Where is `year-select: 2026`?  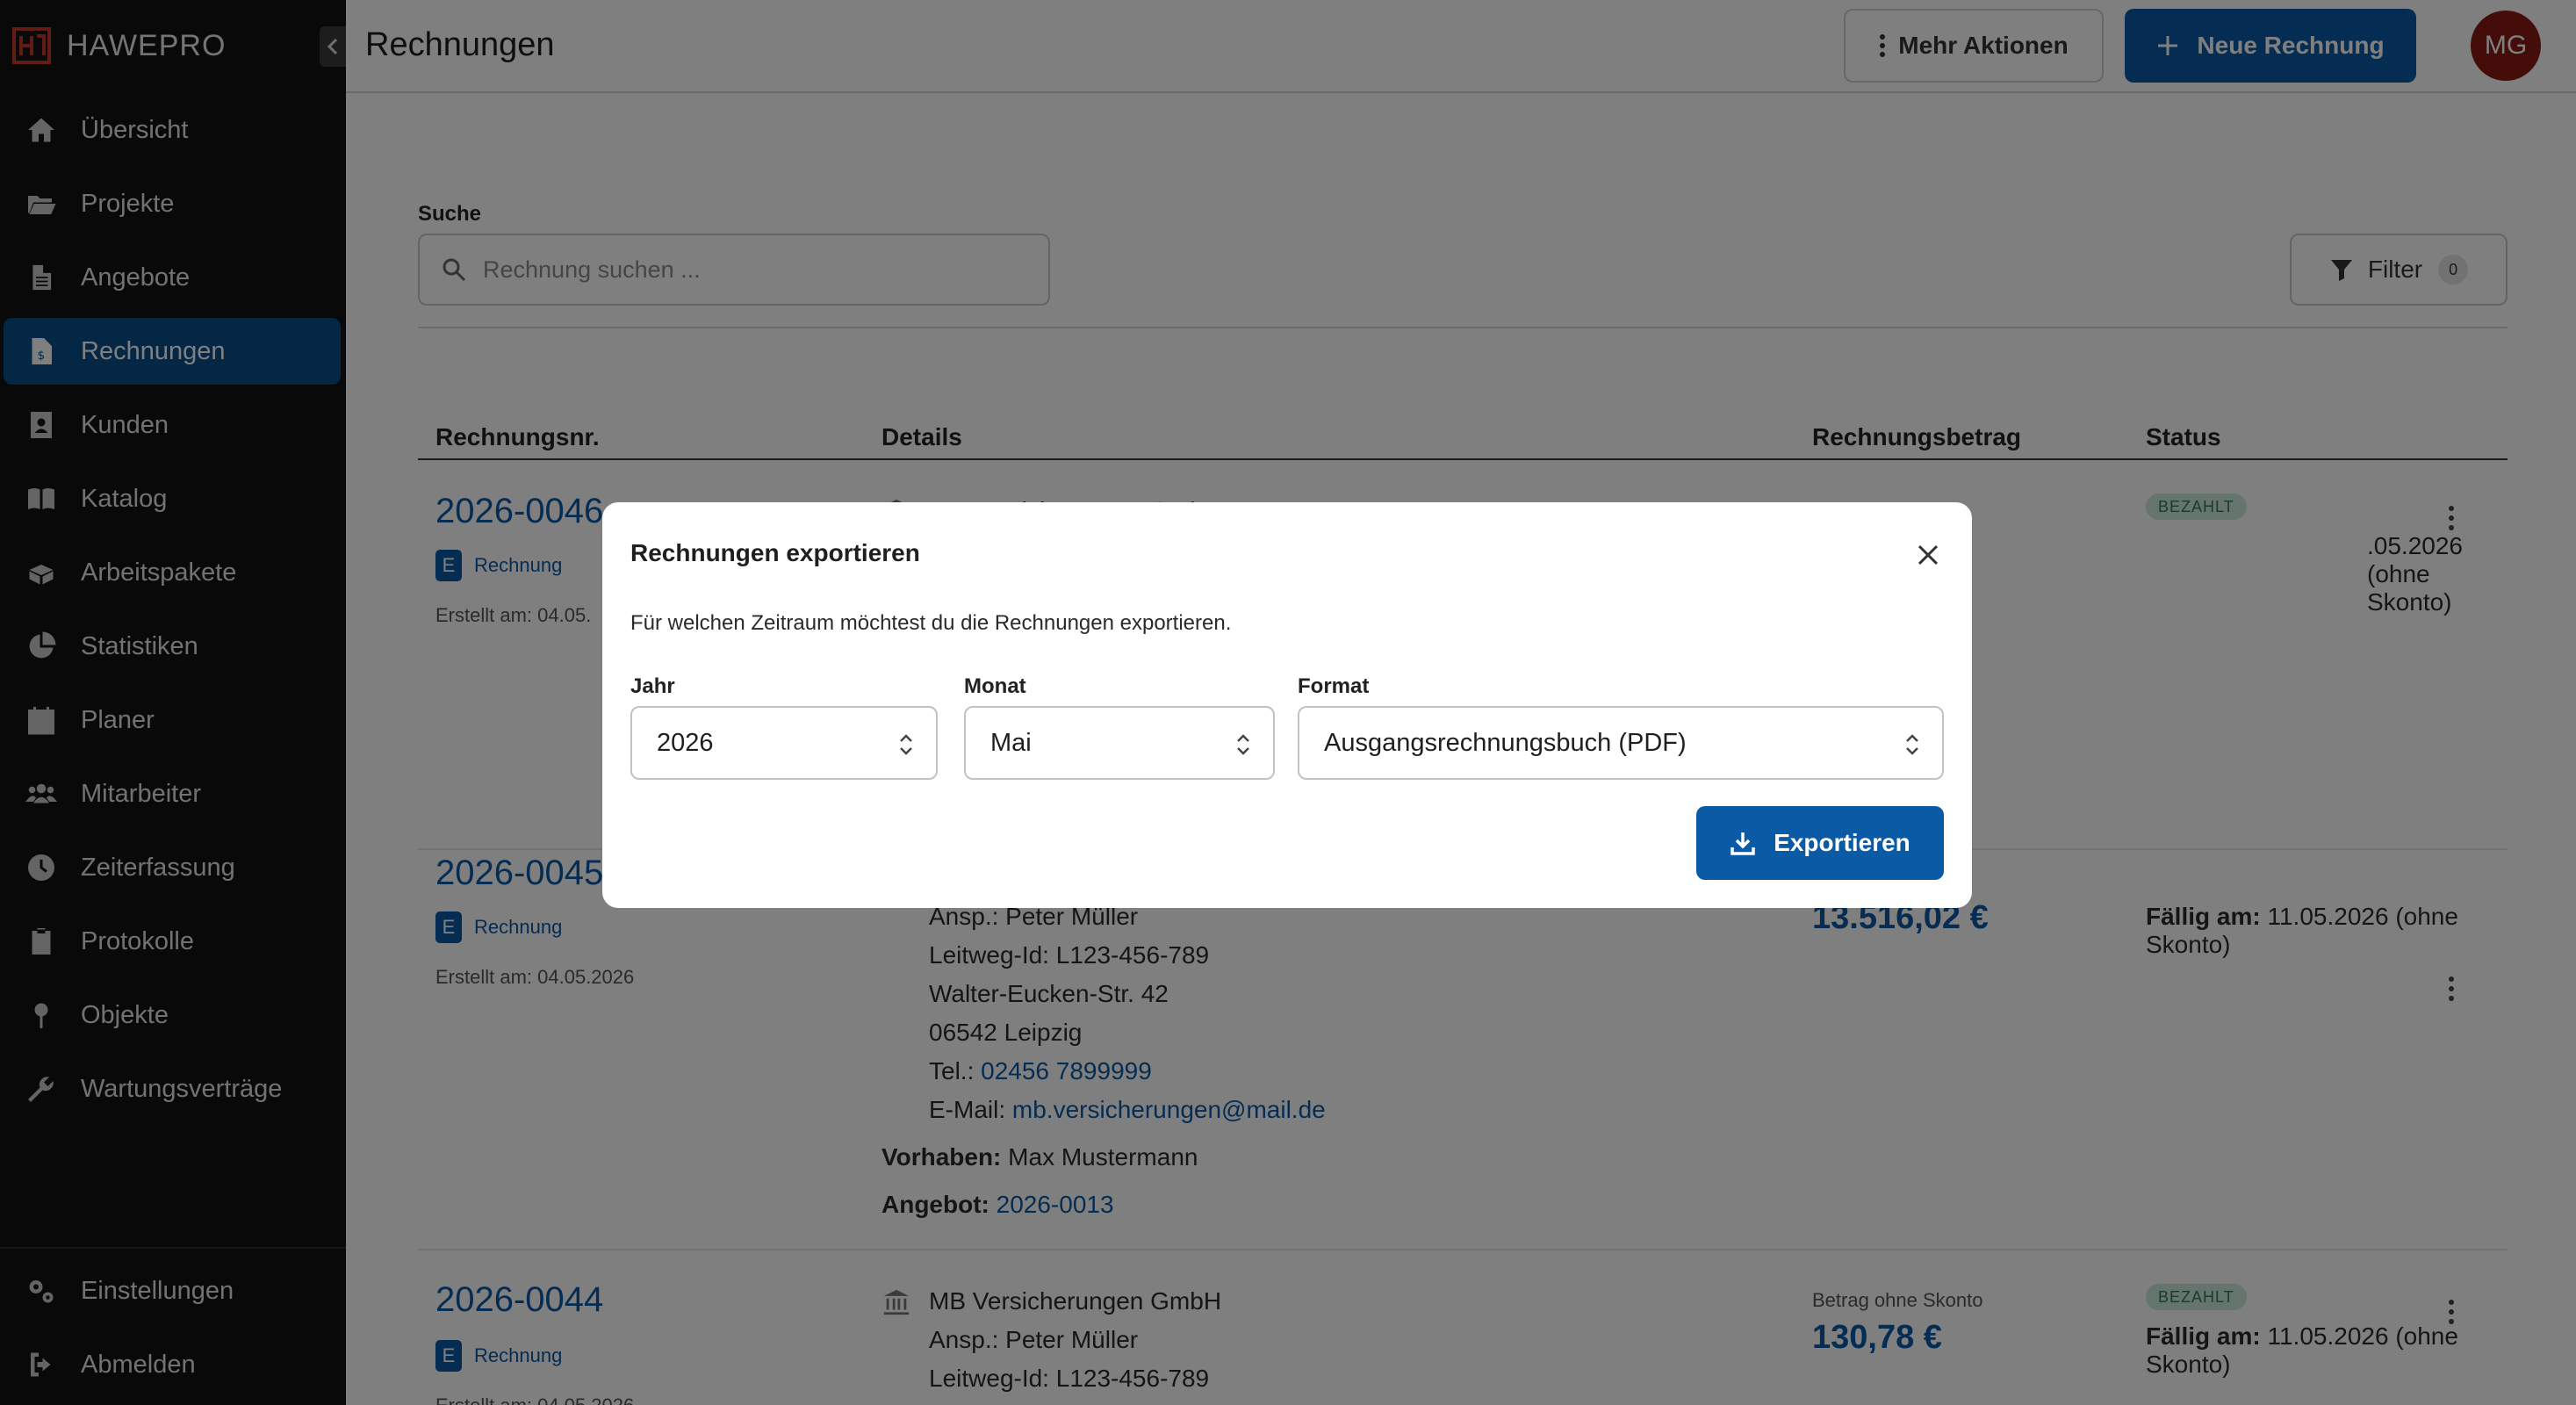
year-select: 2026 is located at coordinates (784, 743).